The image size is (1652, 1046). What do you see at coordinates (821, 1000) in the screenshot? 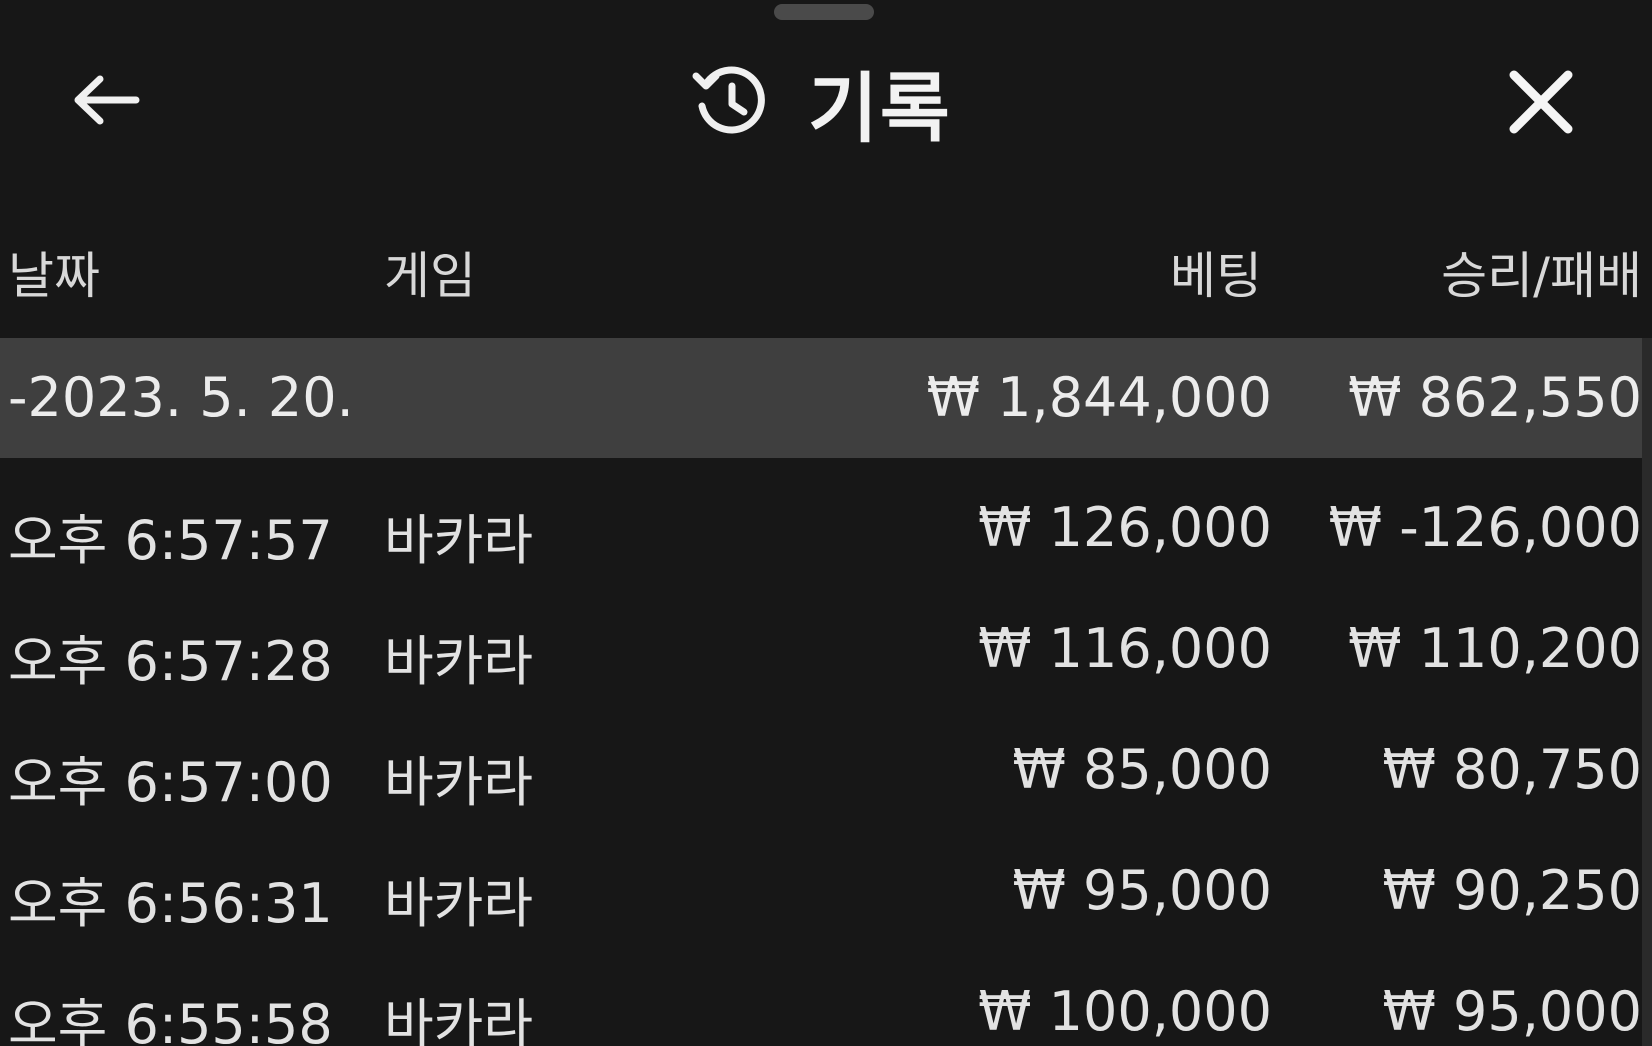
I see `list-item: 오후 6:55:58 바카라 ₩ 100,000 ₩ 95,000` at bounding box center [821, 1000].